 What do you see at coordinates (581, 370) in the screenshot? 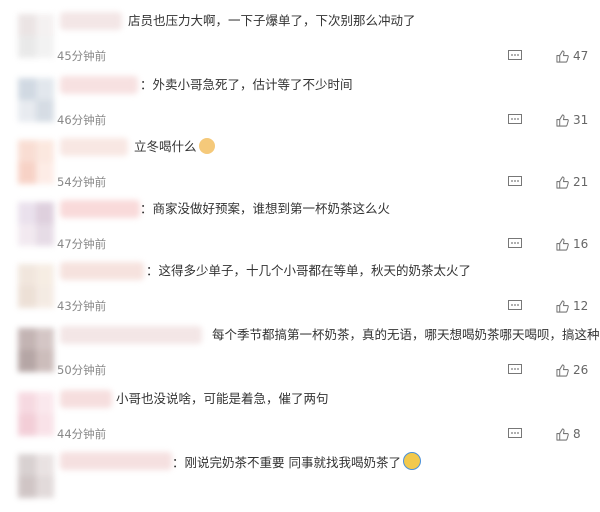
I see `like-count: 26` at bounding box center [581, 370].